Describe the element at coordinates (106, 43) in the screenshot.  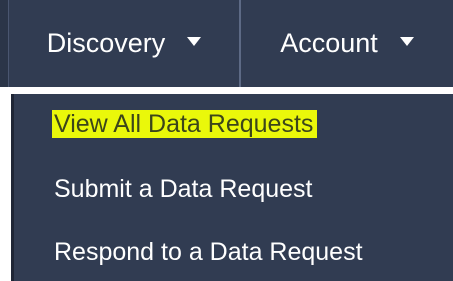
I see `nav-discovery-label: Discovery` at that location.